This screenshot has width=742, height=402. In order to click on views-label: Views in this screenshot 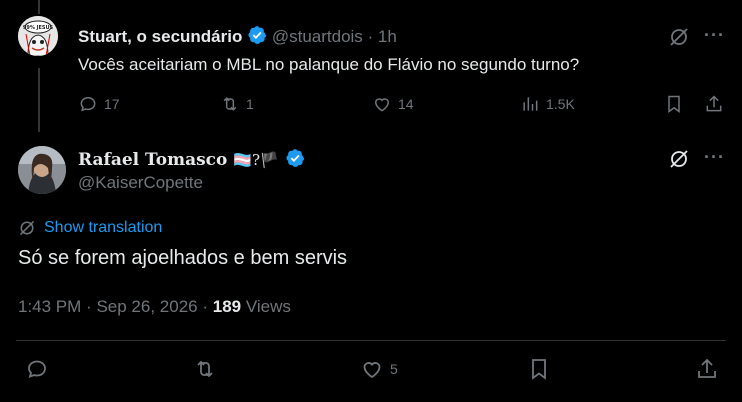, I will do `click(268, 306)`.